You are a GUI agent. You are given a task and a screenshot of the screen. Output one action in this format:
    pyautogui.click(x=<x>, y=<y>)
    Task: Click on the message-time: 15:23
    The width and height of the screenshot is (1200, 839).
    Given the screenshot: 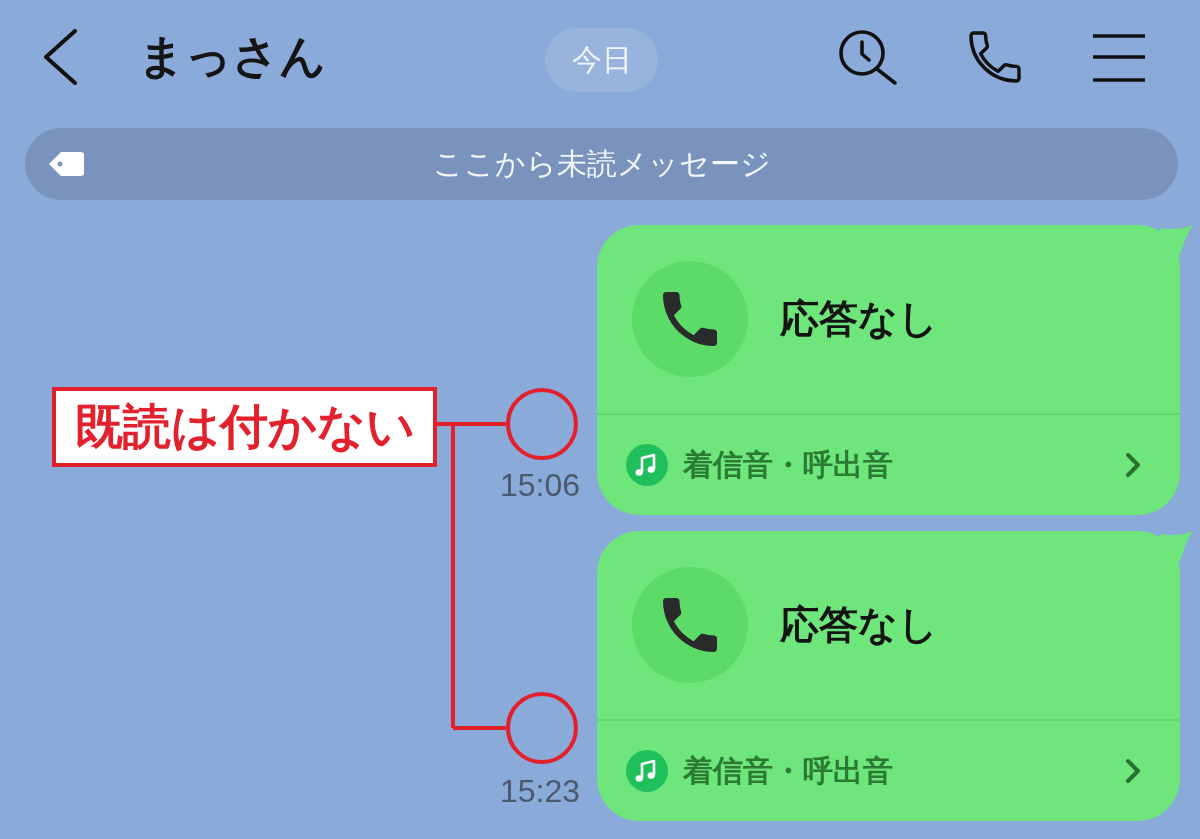 What is the action you would take?
    pyautogui.click(x=539, y=791)
    